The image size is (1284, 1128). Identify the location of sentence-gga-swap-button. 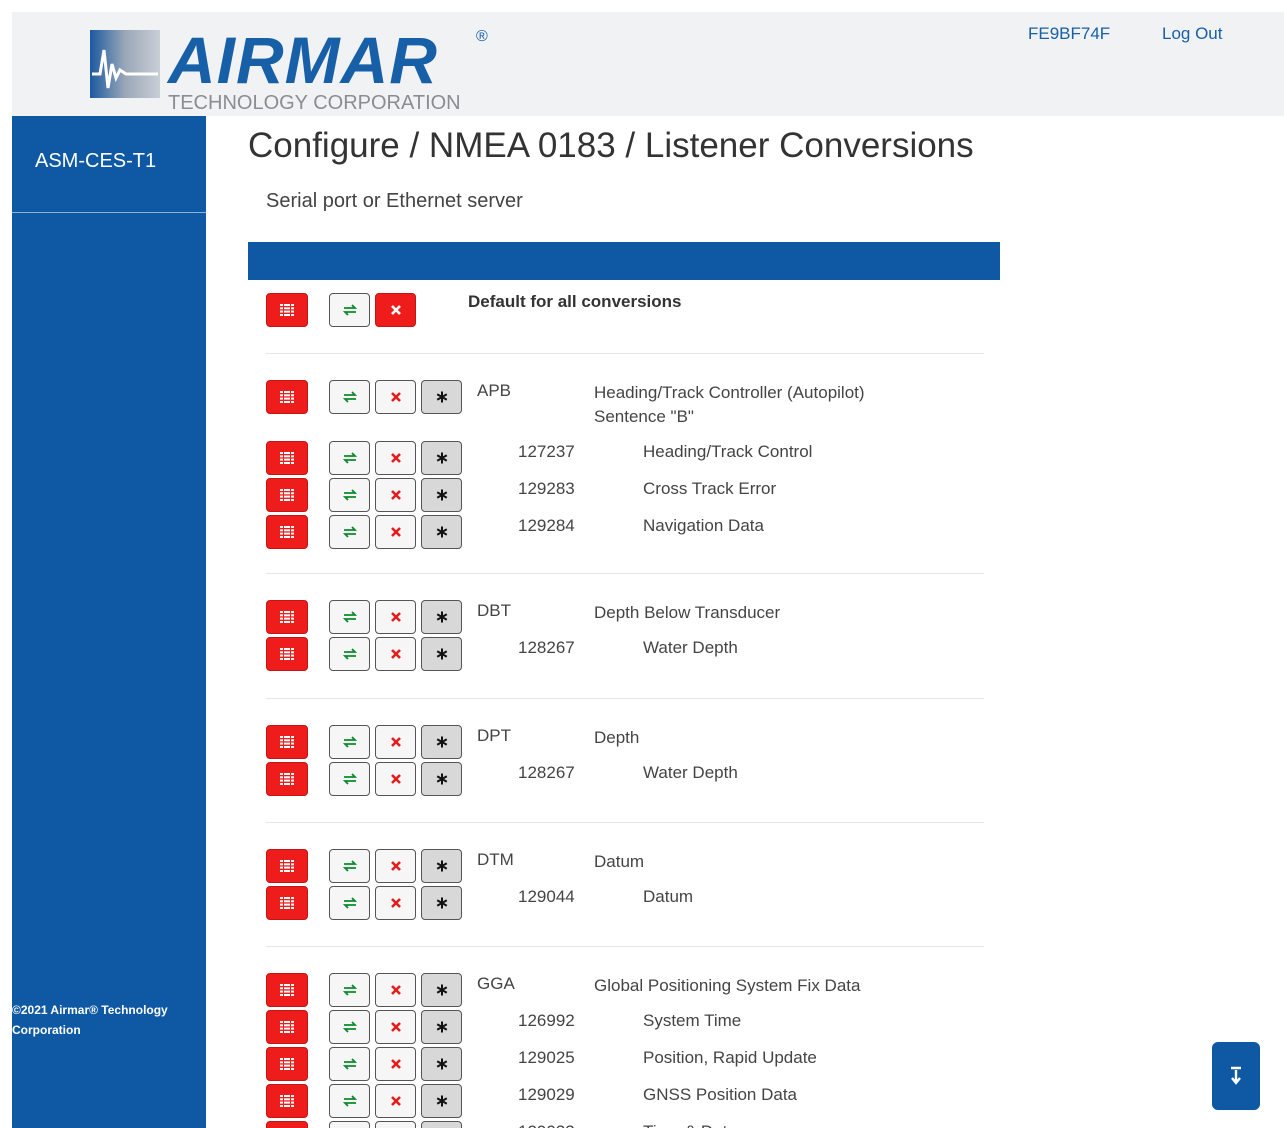
(349, 990).